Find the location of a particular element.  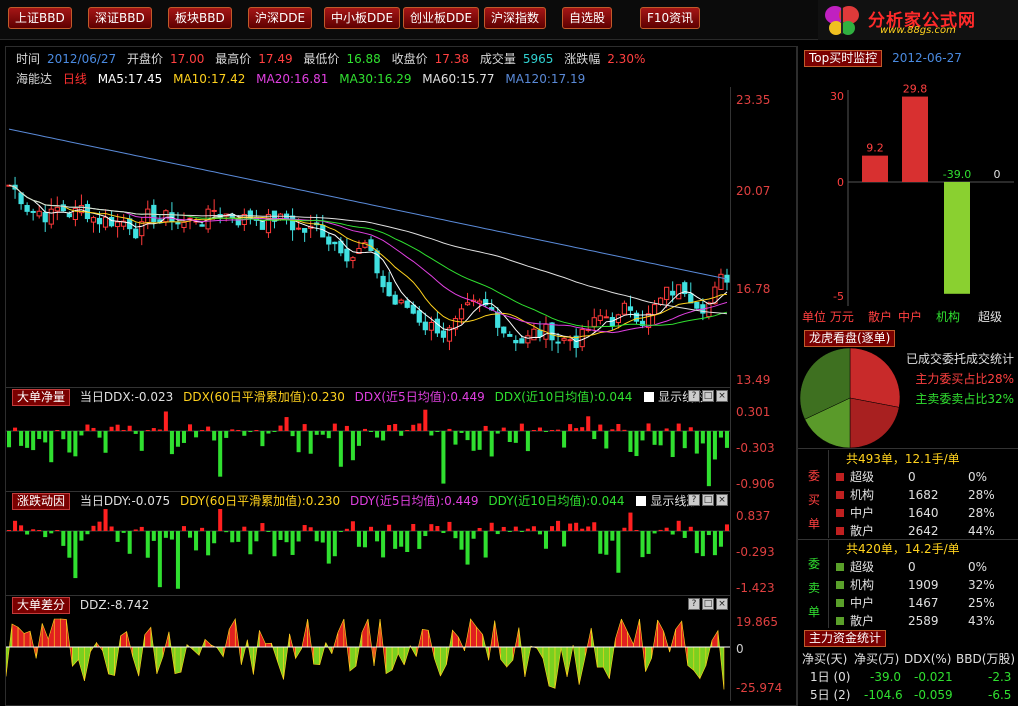

volume-value: 5965 is located at coordinates (538, 59).